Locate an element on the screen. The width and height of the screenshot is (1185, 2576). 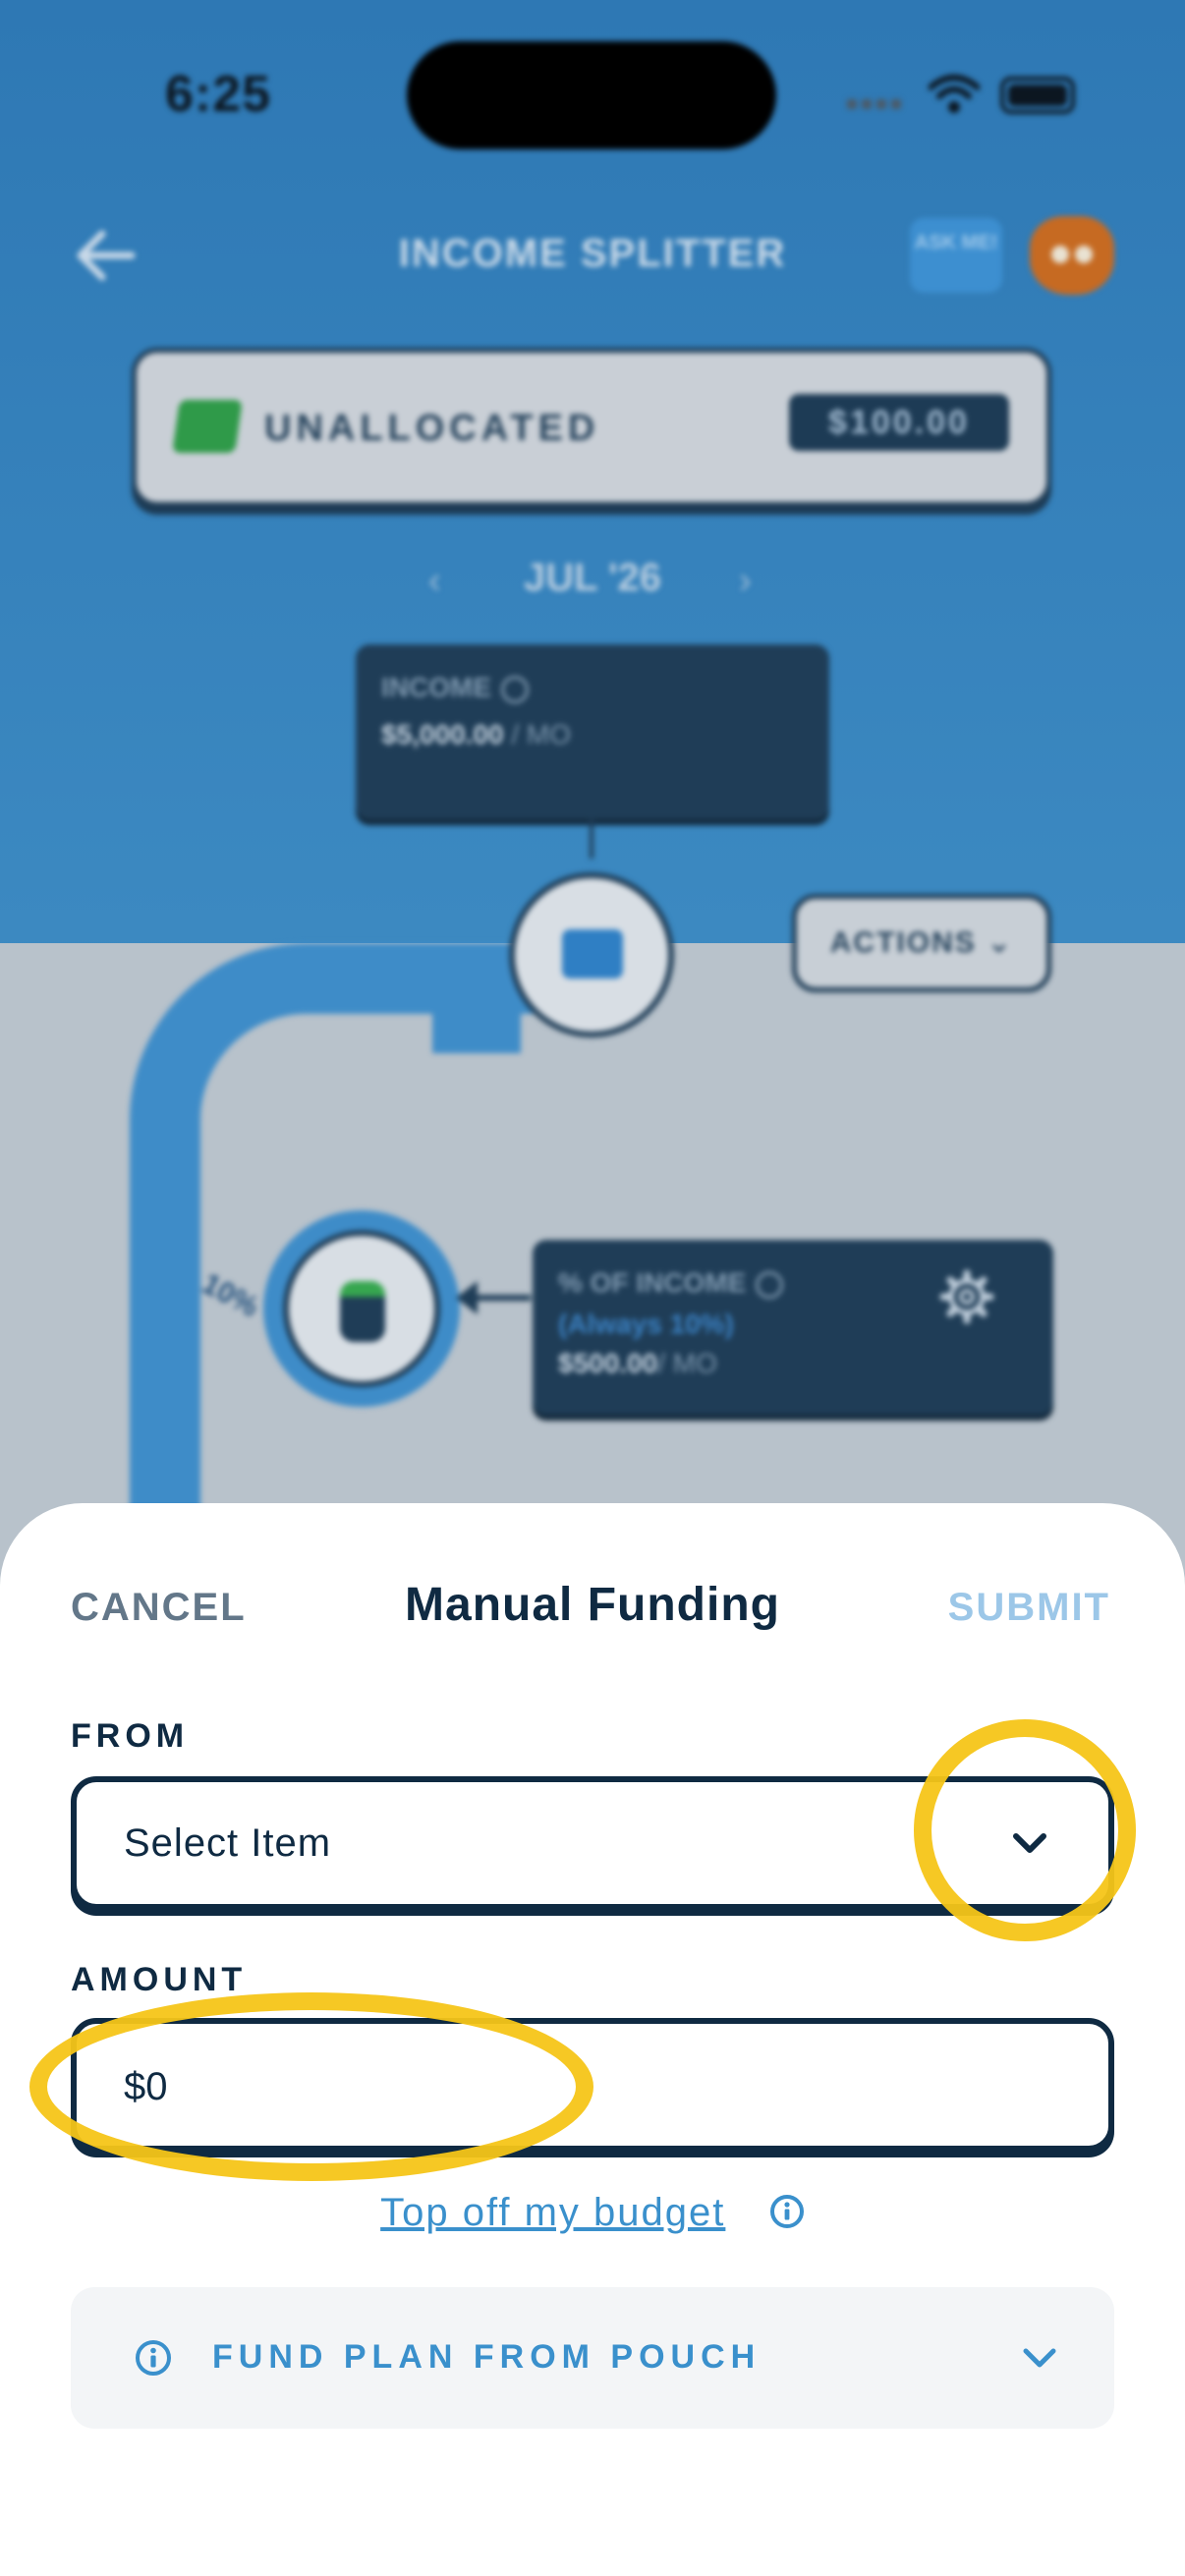
wallet-node is located at coordinates (592, 954).